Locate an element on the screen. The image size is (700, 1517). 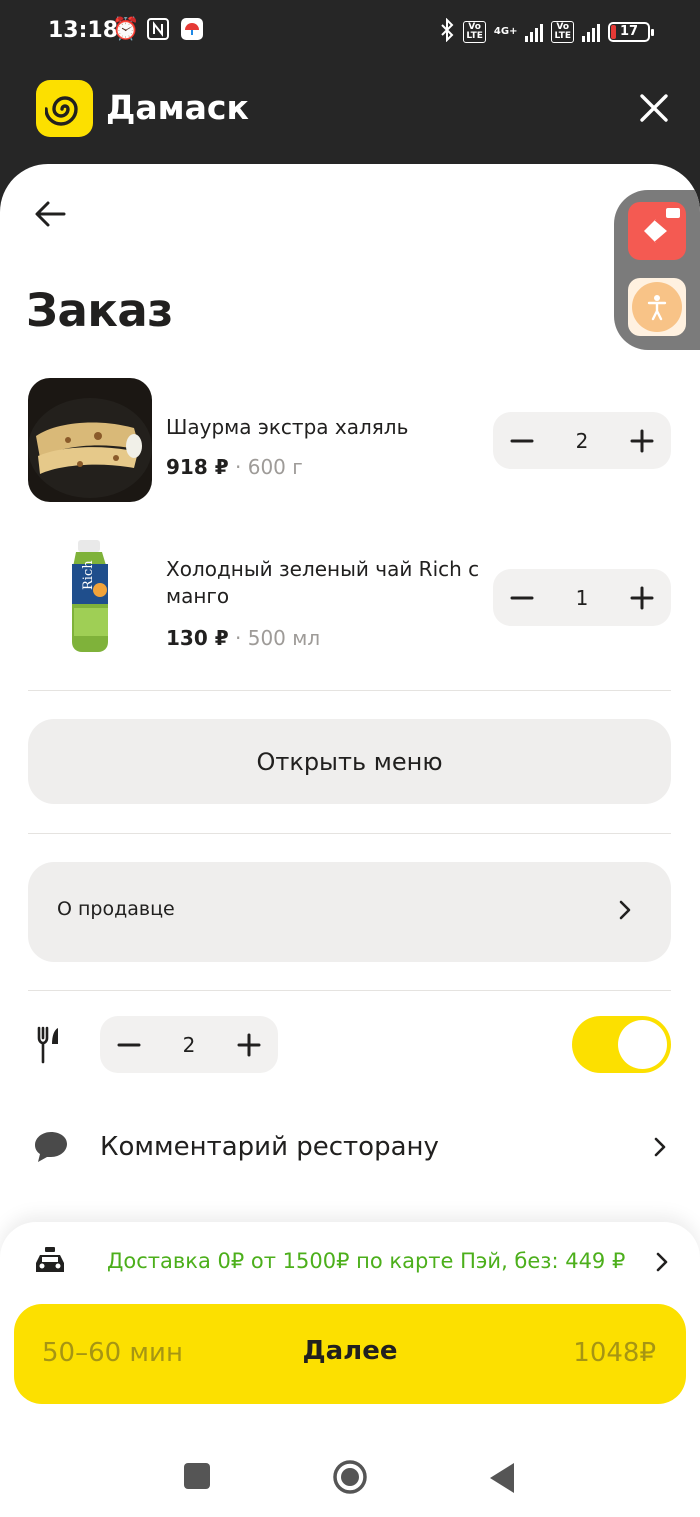
toggle-knob is located at coordinates (642, 1044).